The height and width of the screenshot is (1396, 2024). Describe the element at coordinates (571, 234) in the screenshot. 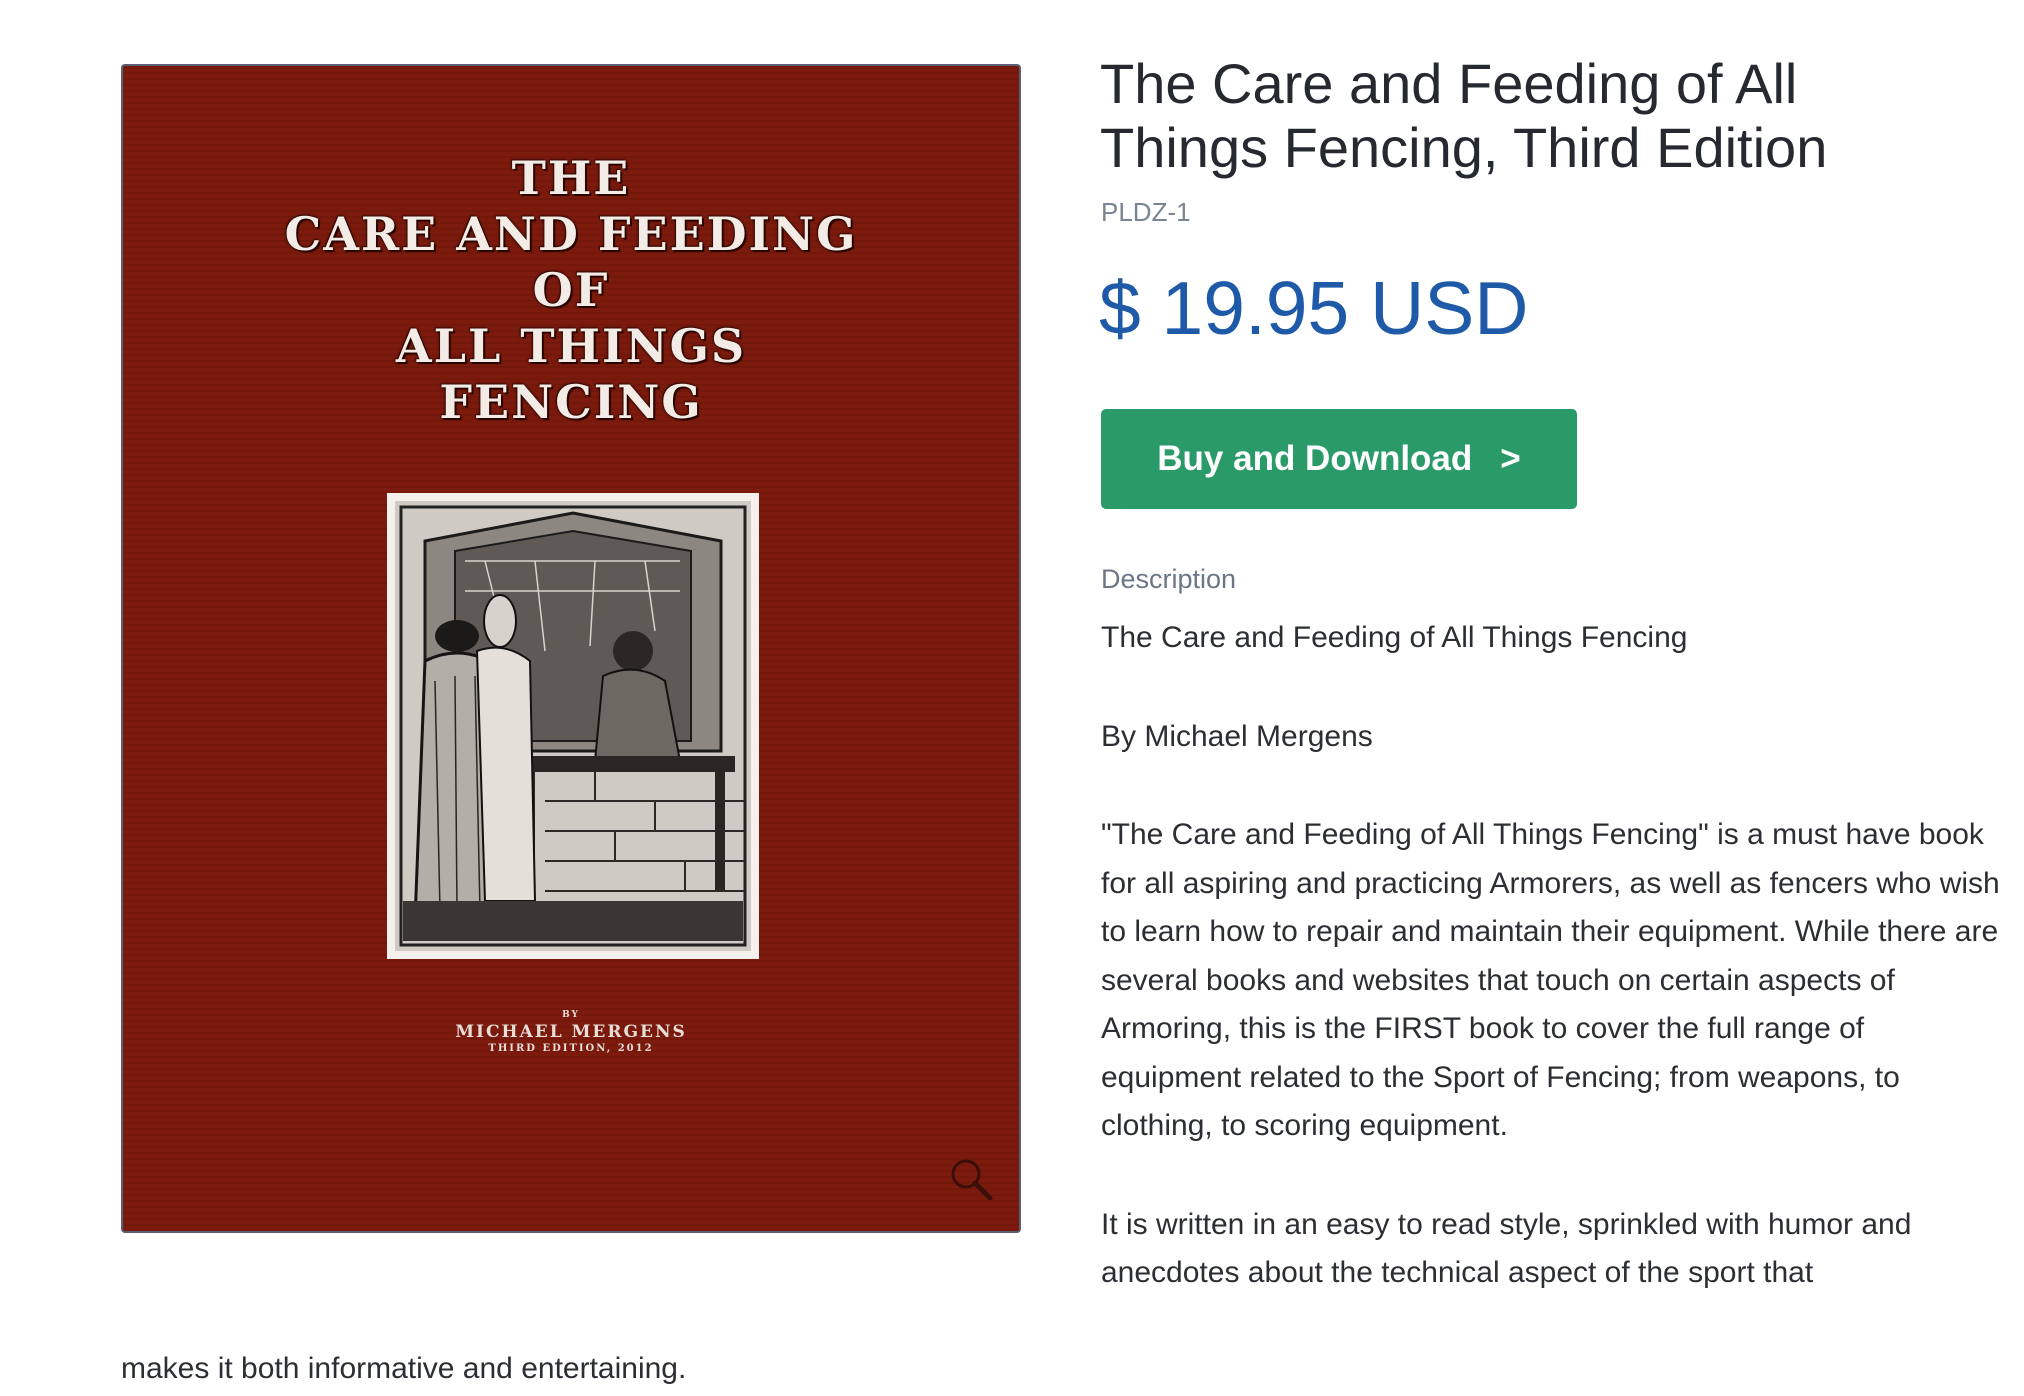

I see `cover-title-line: CARE AND FEEDING` at that location.